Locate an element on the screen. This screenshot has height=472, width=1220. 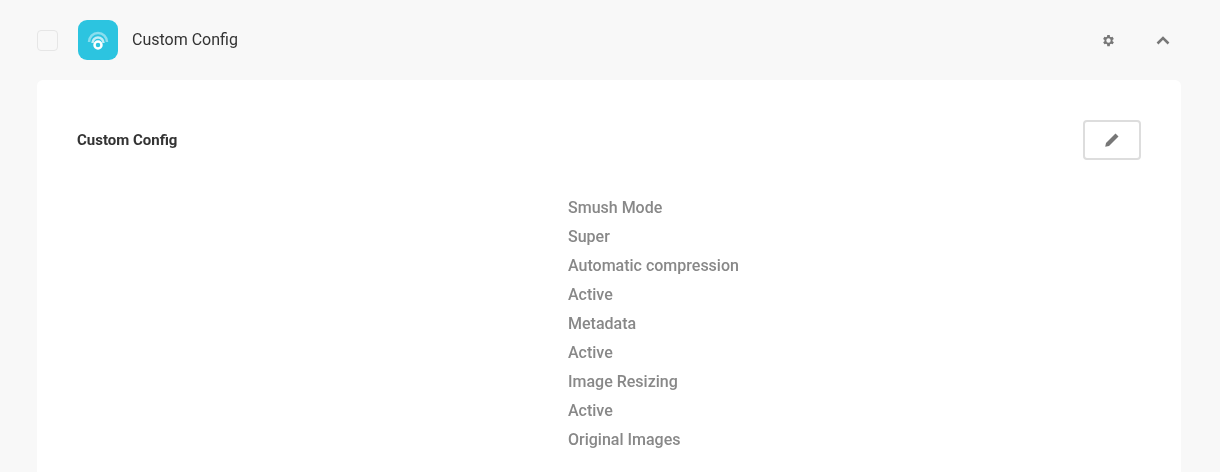
card-title: Custom Config is located at coordinates (127, 140).